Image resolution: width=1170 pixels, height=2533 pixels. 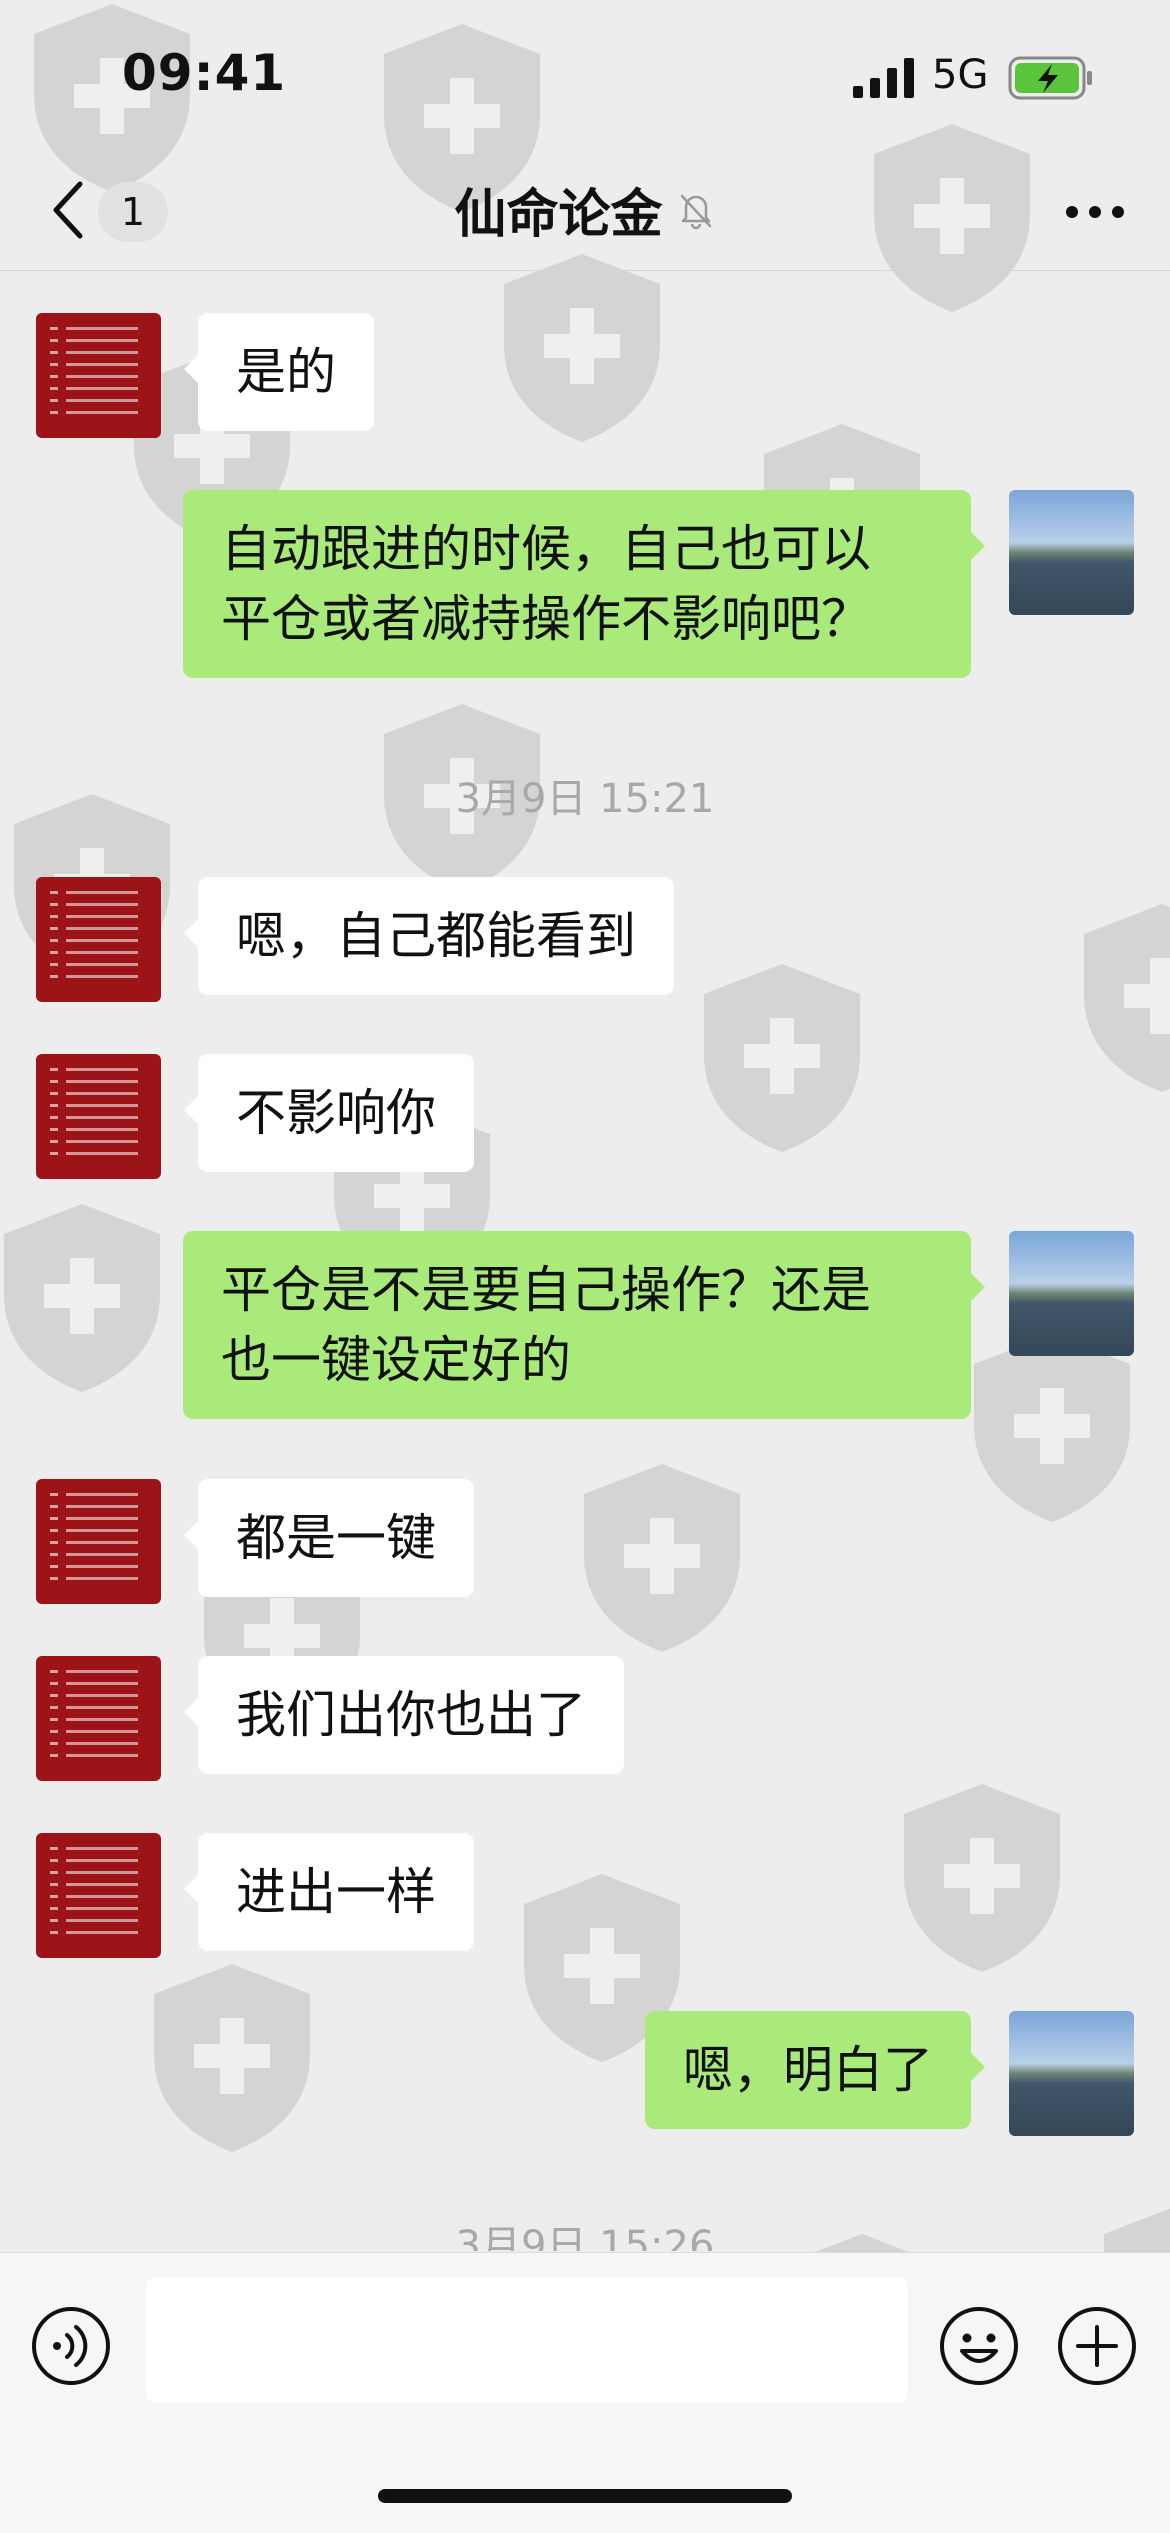 I want to click on message-bubble-incoming: 是的, so click(x=279, y=372).